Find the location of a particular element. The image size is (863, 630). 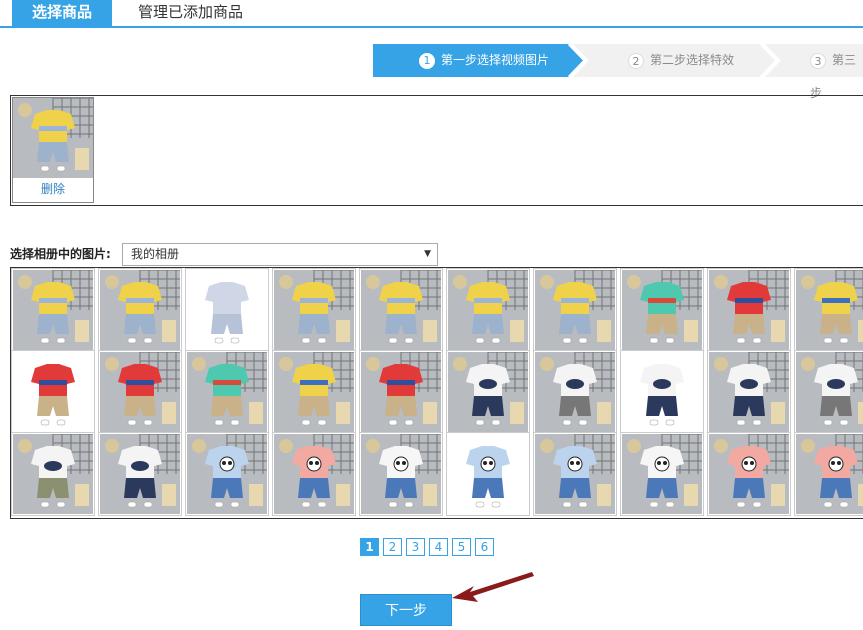

page-1-button: 1 is located at coordinates (369, 547).